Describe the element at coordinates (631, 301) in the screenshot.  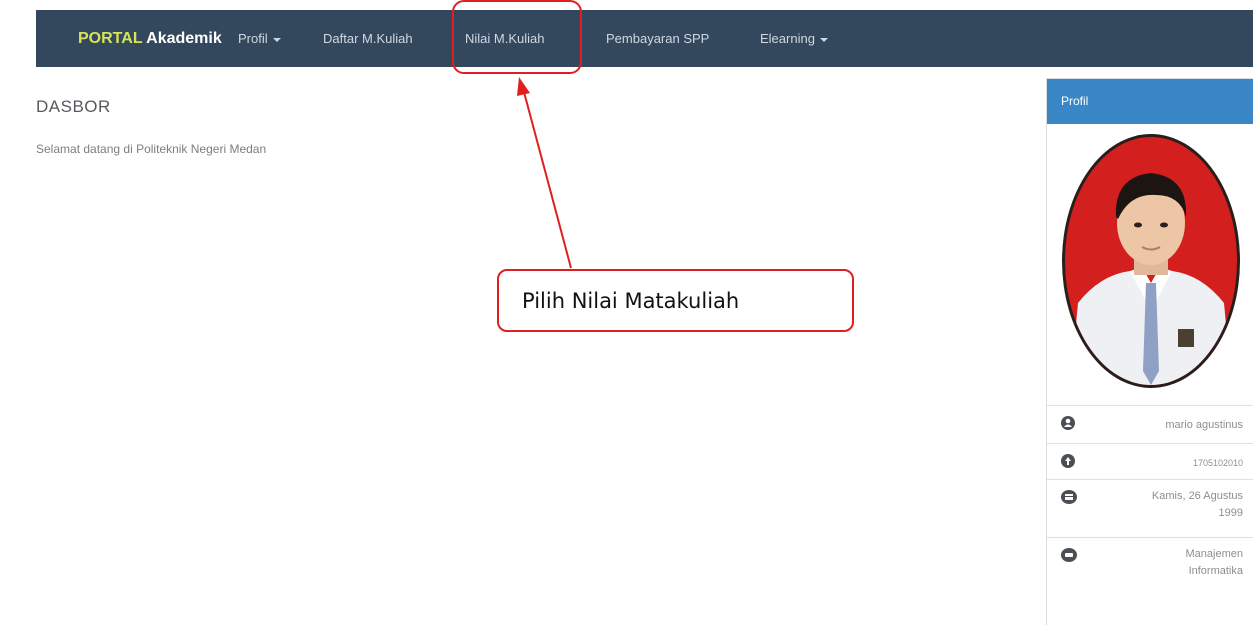
I see `annotation-callout-text: Pilih Nilai Matakuliah` at that location.